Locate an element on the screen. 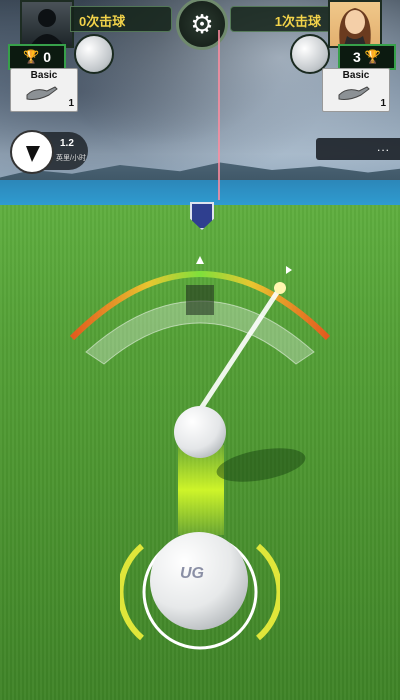  needle-glow is located at coordinates (280, 288).